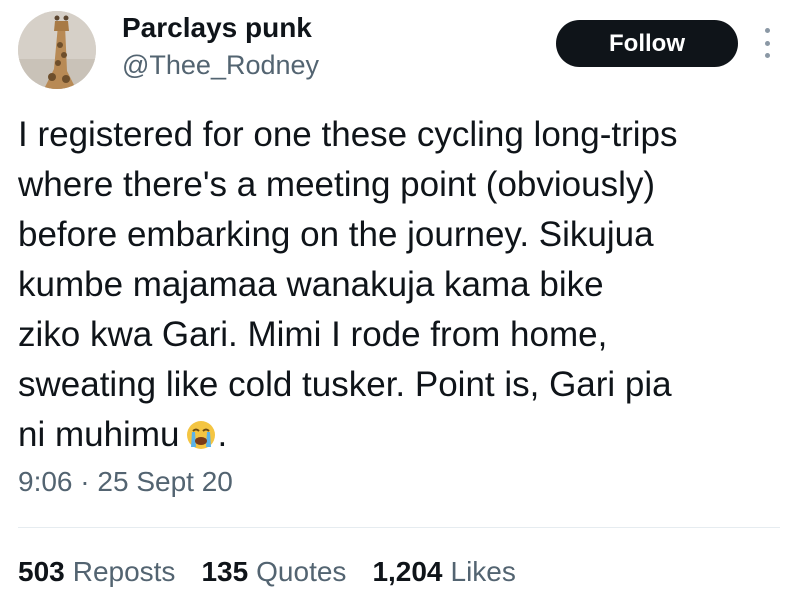  I want to click on engagement-stats: 503 Reposts 135 Quotes 1,204 Likes, so click(267, 572).